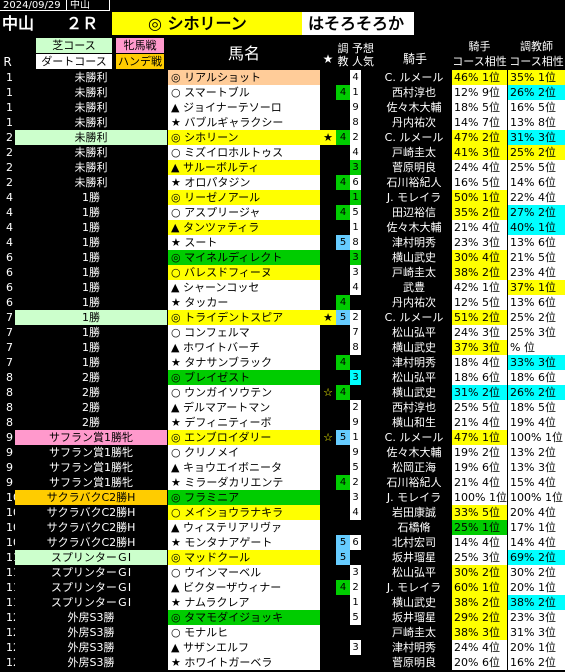 This screenshot has width=565, height=672. Describe the element at coordinates (91, 527) in the screenshot. I see `condition-cell: サクラバクC2勝H` at that location.